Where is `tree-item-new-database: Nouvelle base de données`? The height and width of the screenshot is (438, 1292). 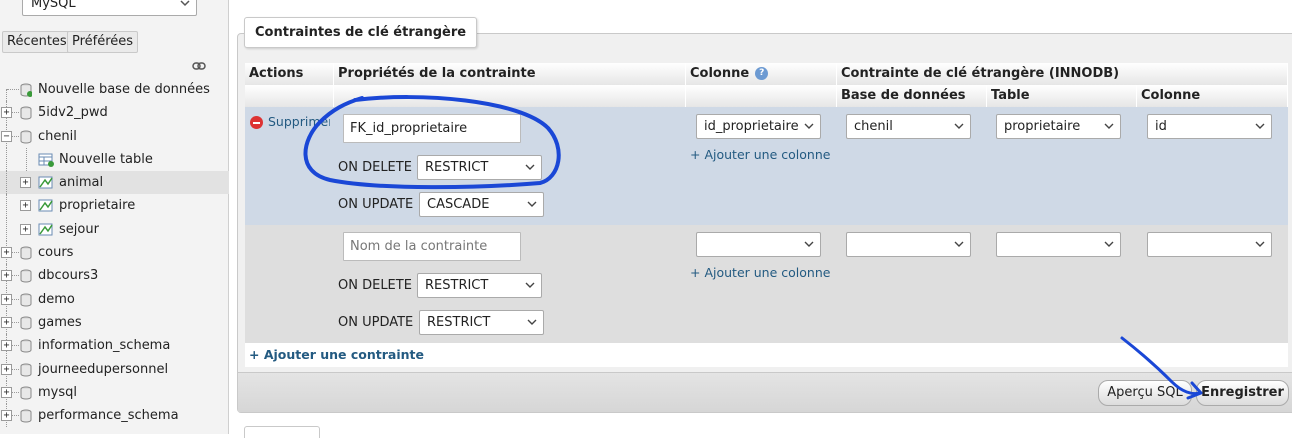 tree-item-new-database: Nouvelle base de données is located at coordinates (114, 90).